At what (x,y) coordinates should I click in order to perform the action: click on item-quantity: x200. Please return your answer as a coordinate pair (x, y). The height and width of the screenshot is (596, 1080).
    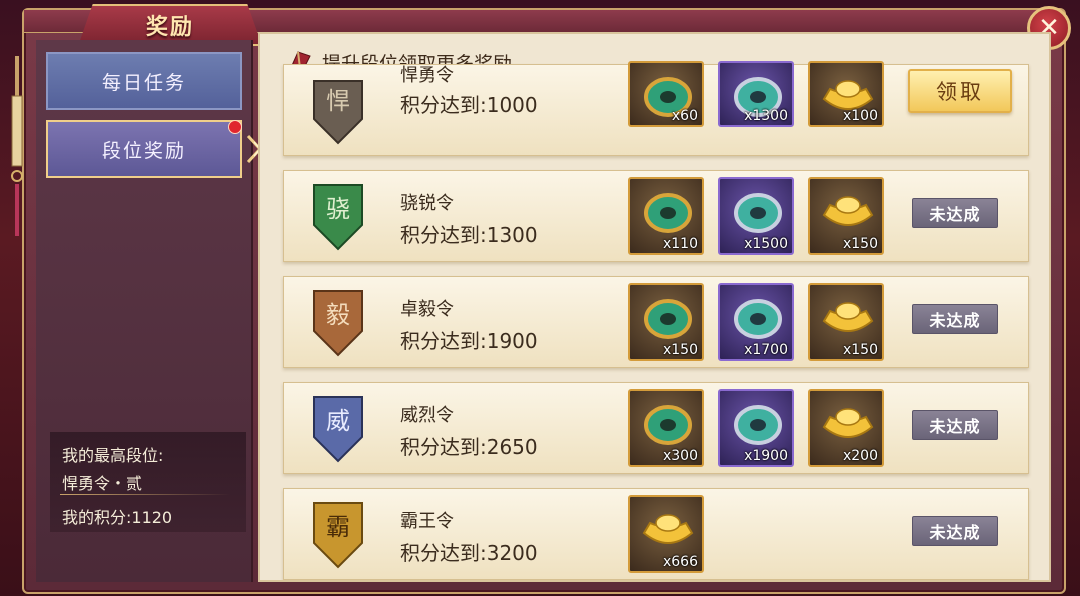
    Looking at the image, I should click on (860, 456).